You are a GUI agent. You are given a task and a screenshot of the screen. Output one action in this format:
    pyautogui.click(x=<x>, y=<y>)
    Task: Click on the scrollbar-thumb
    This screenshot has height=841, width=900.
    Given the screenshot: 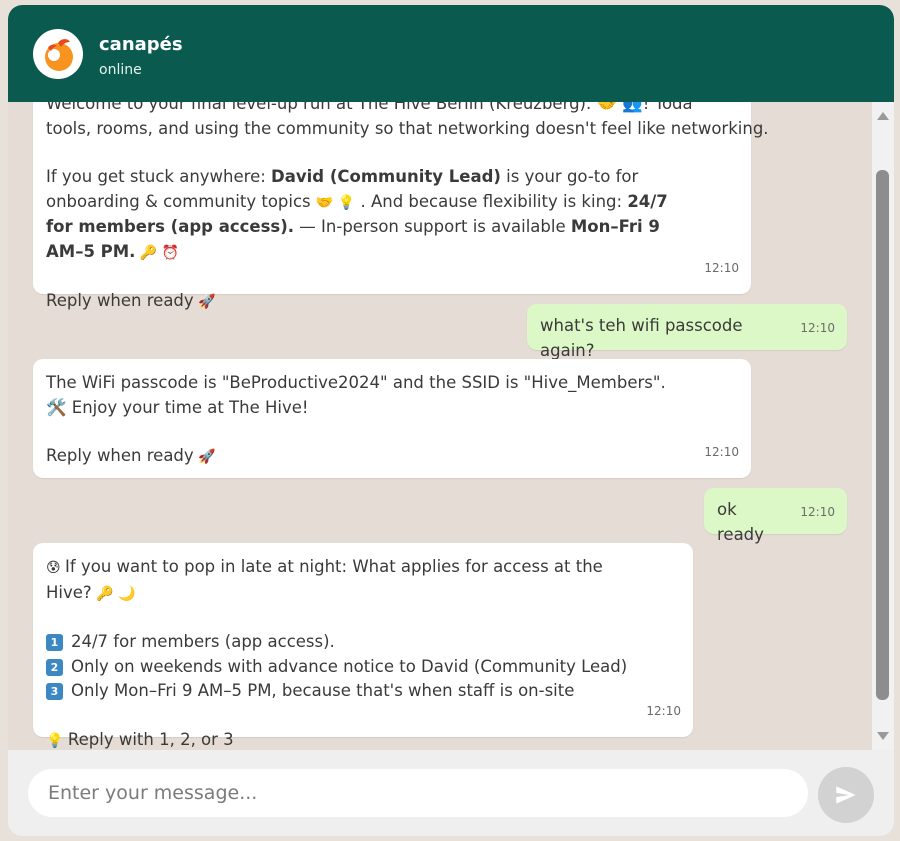 What is the action you would take?
    pyautogui.click(x=882, y=435)
    